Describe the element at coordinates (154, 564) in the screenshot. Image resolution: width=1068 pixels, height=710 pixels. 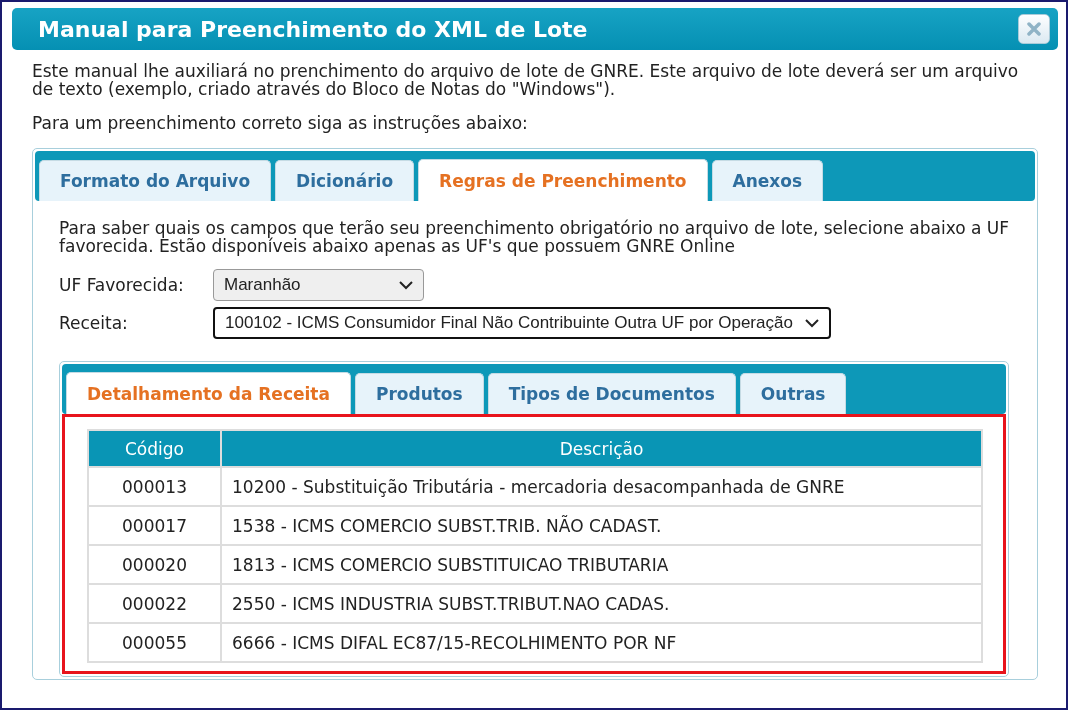
I see `table-cell: 000020` at that location.